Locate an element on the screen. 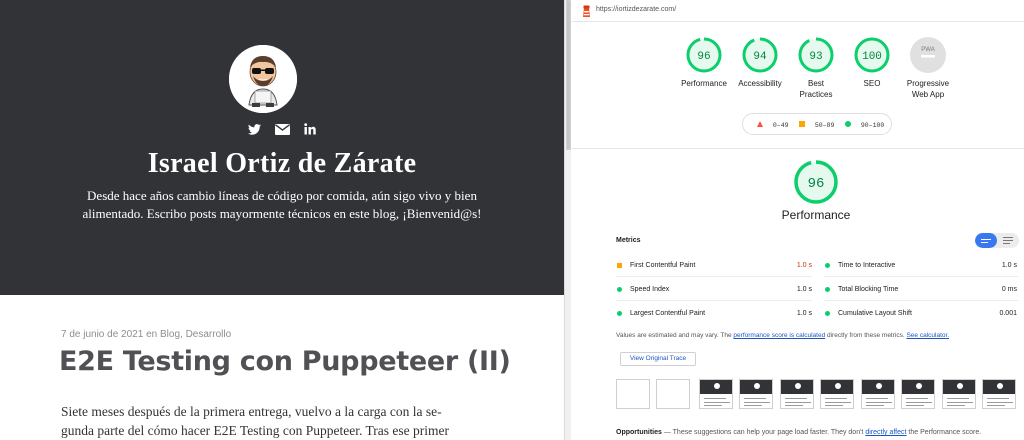 This screenshot has height=440, width=1024. gauge-score: 93 is located at coordinates (815, 57).